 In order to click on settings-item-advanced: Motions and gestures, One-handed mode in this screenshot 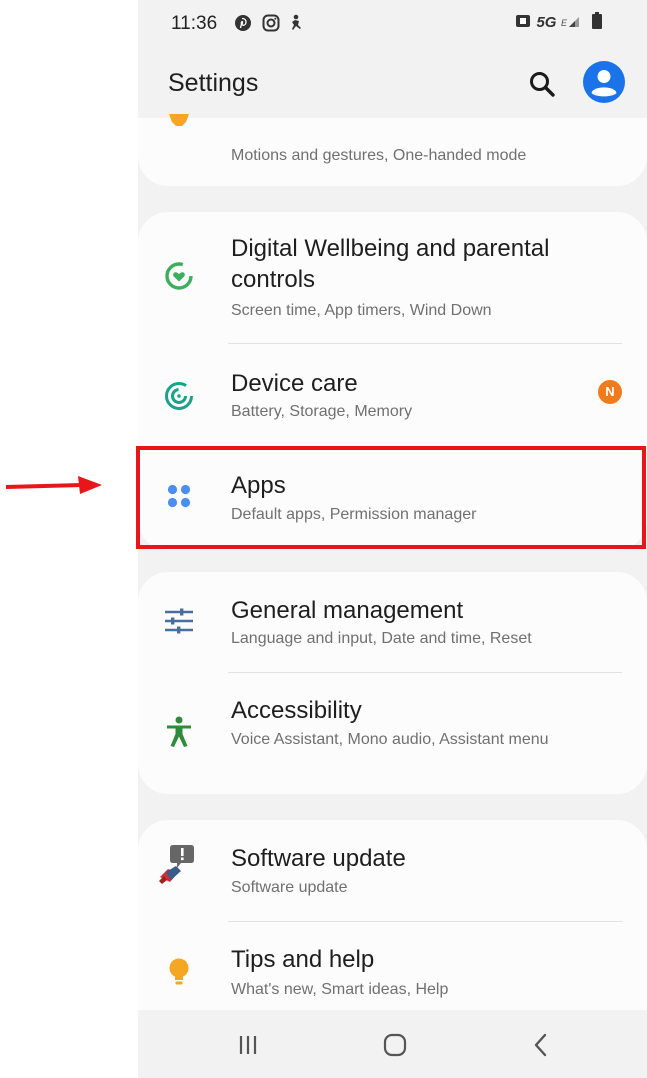, I will do `click(392, 152)`.